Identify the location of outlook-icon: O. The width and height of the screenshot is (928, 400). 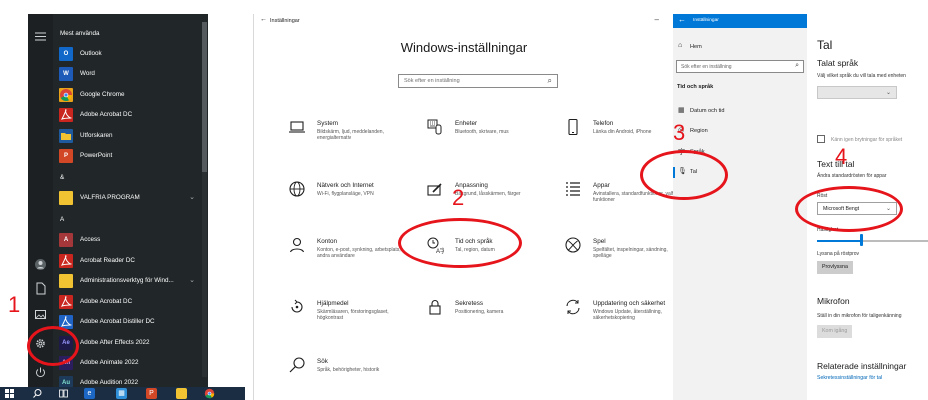
(66, 54).